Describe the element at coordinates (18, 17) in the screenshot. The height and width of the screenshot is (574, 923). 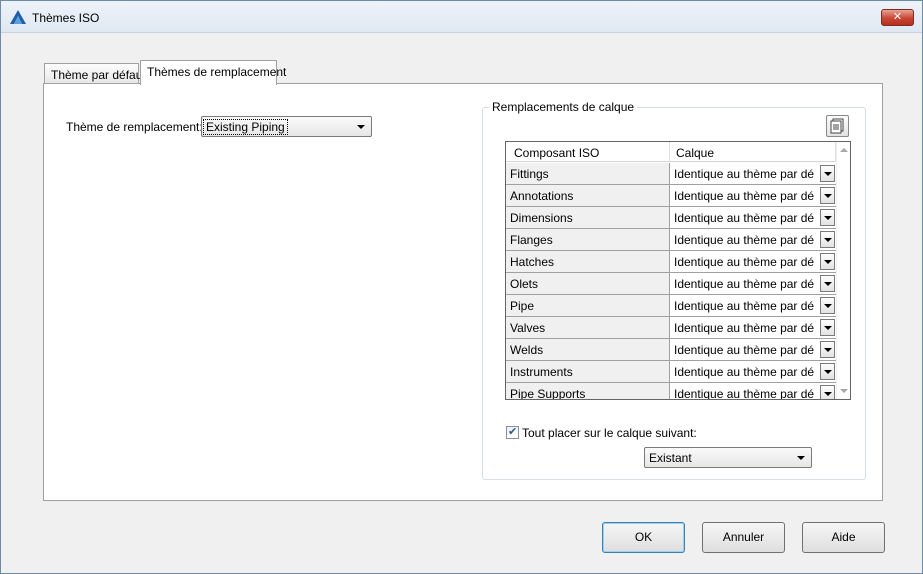
I see `autocad-logo-icon` at that location.